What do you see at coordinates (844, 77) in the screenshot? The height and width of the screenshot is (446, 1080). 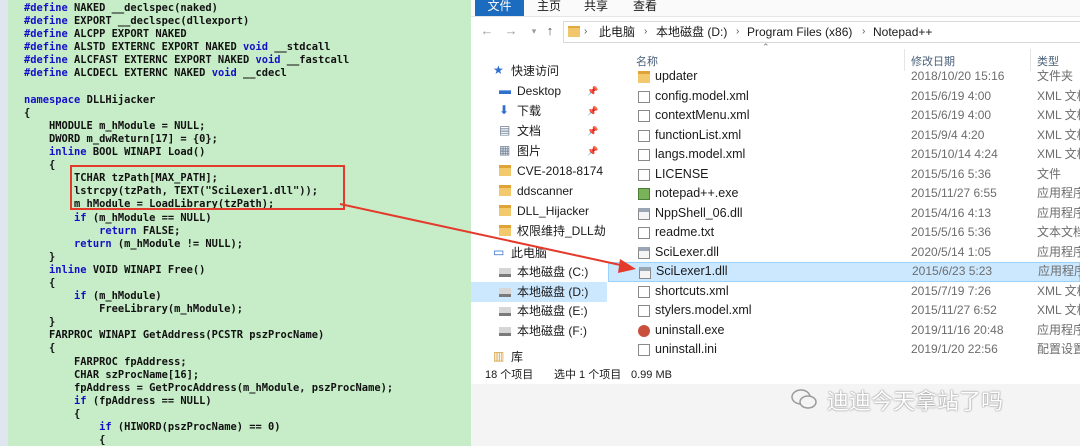 I see `file-row: updater 2018/10/20 15:16 文件夹` at bounding box center [844, 77].